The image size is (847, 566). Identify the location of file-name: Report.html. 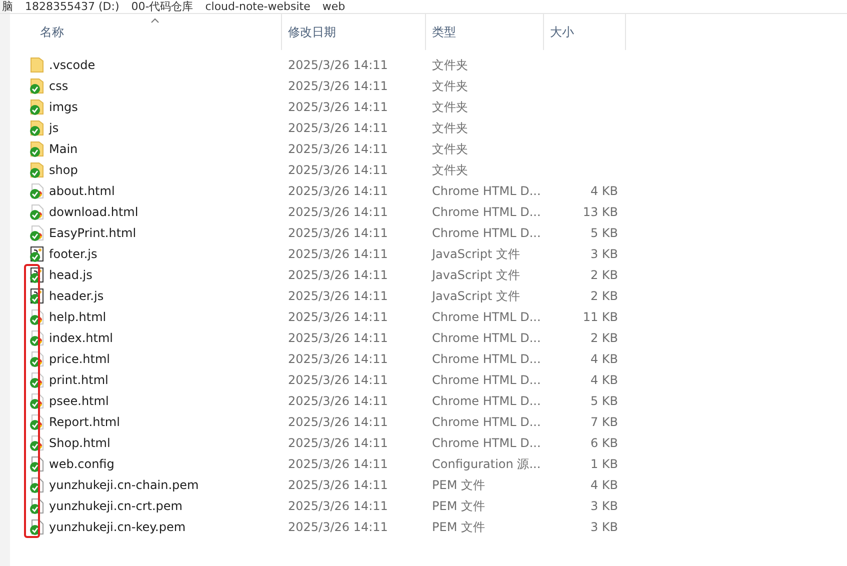
(84, 421).